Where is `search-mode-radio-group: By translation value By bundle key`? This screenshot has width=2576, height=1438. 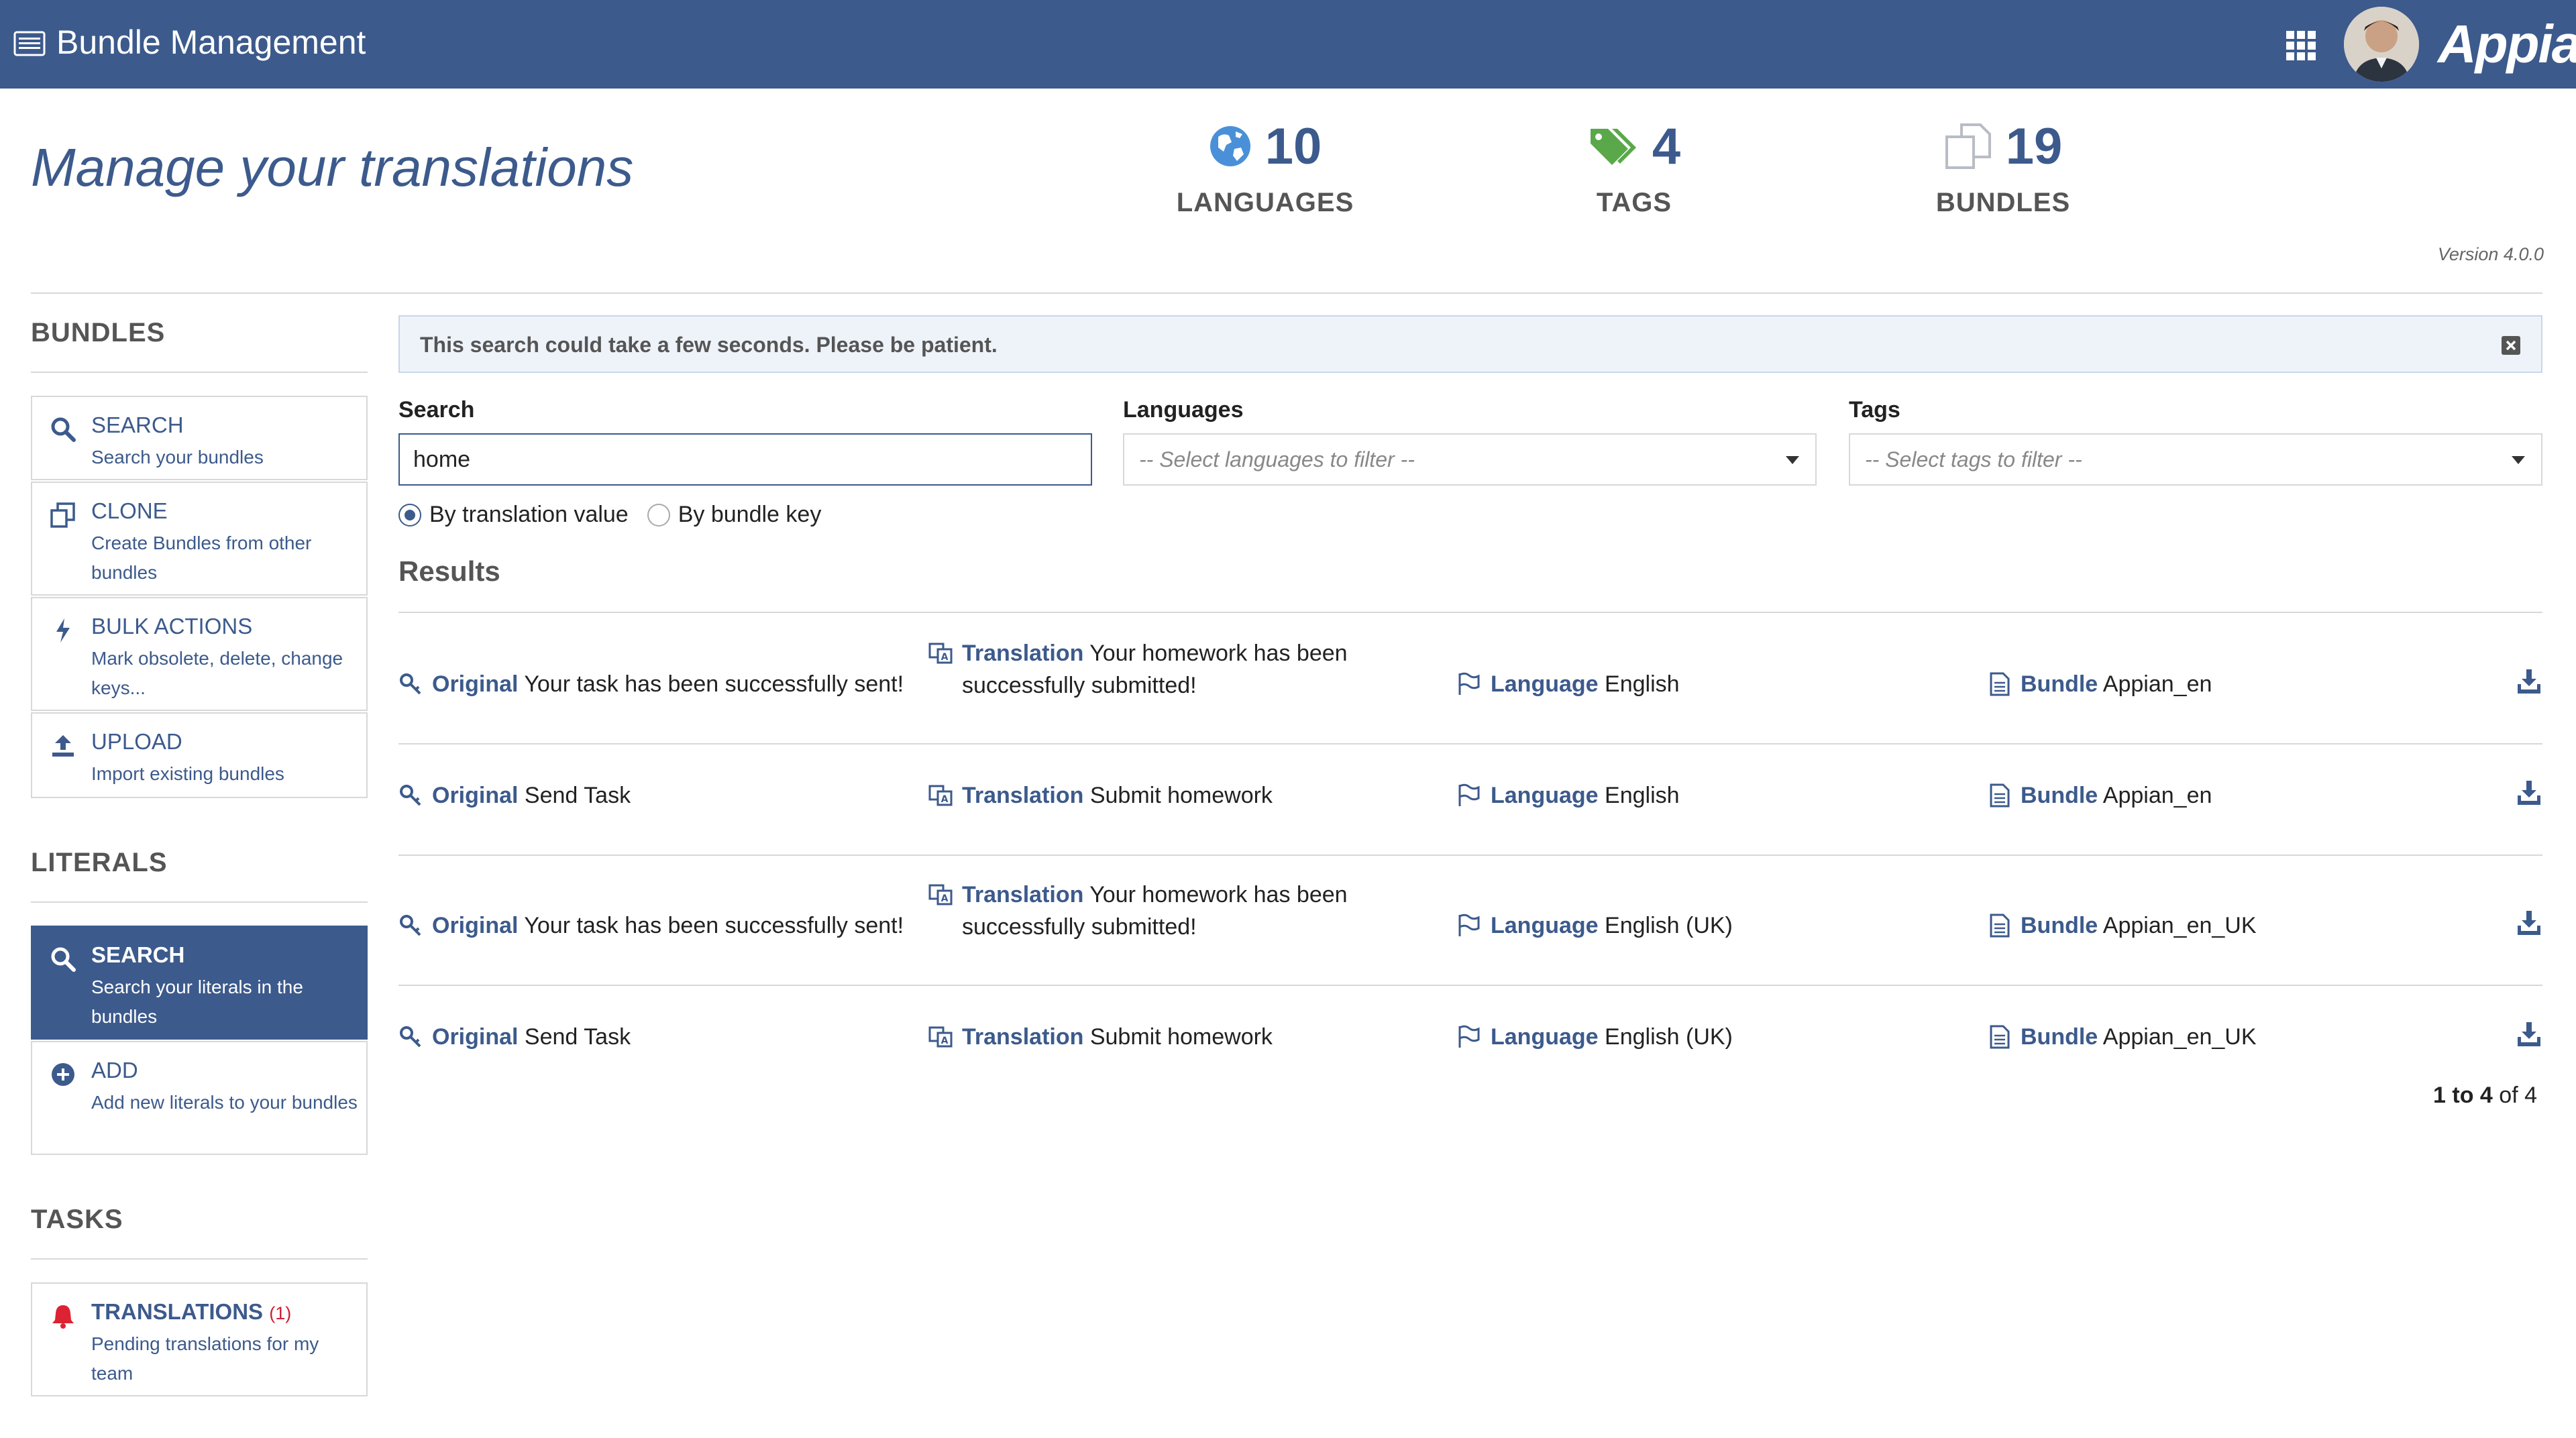
search-mode-radio-group: By translation value By bundle key is located at coordinates (609, 515).